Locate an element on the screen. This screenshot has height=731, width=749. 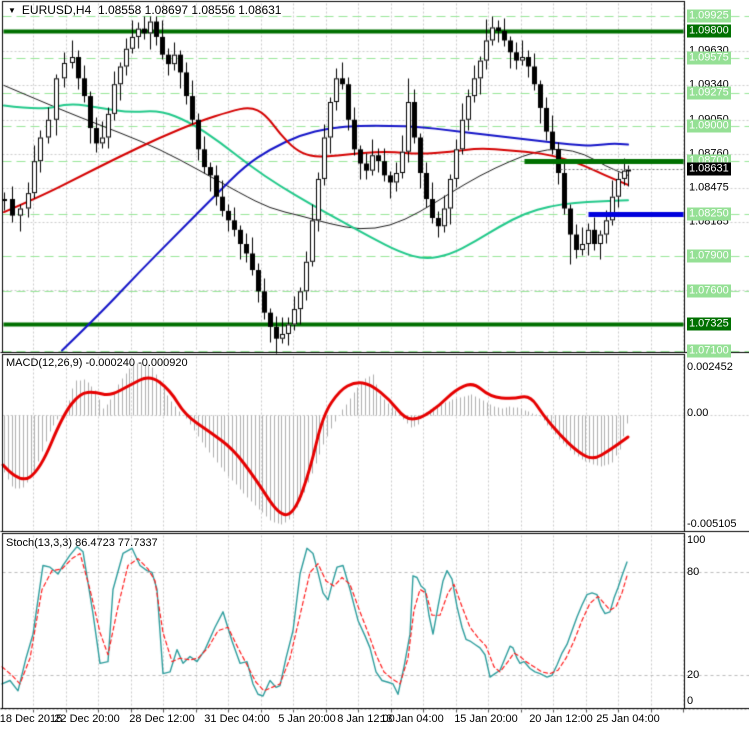
macd-tick-label: 0.00 is located at coordinates (698, 413).